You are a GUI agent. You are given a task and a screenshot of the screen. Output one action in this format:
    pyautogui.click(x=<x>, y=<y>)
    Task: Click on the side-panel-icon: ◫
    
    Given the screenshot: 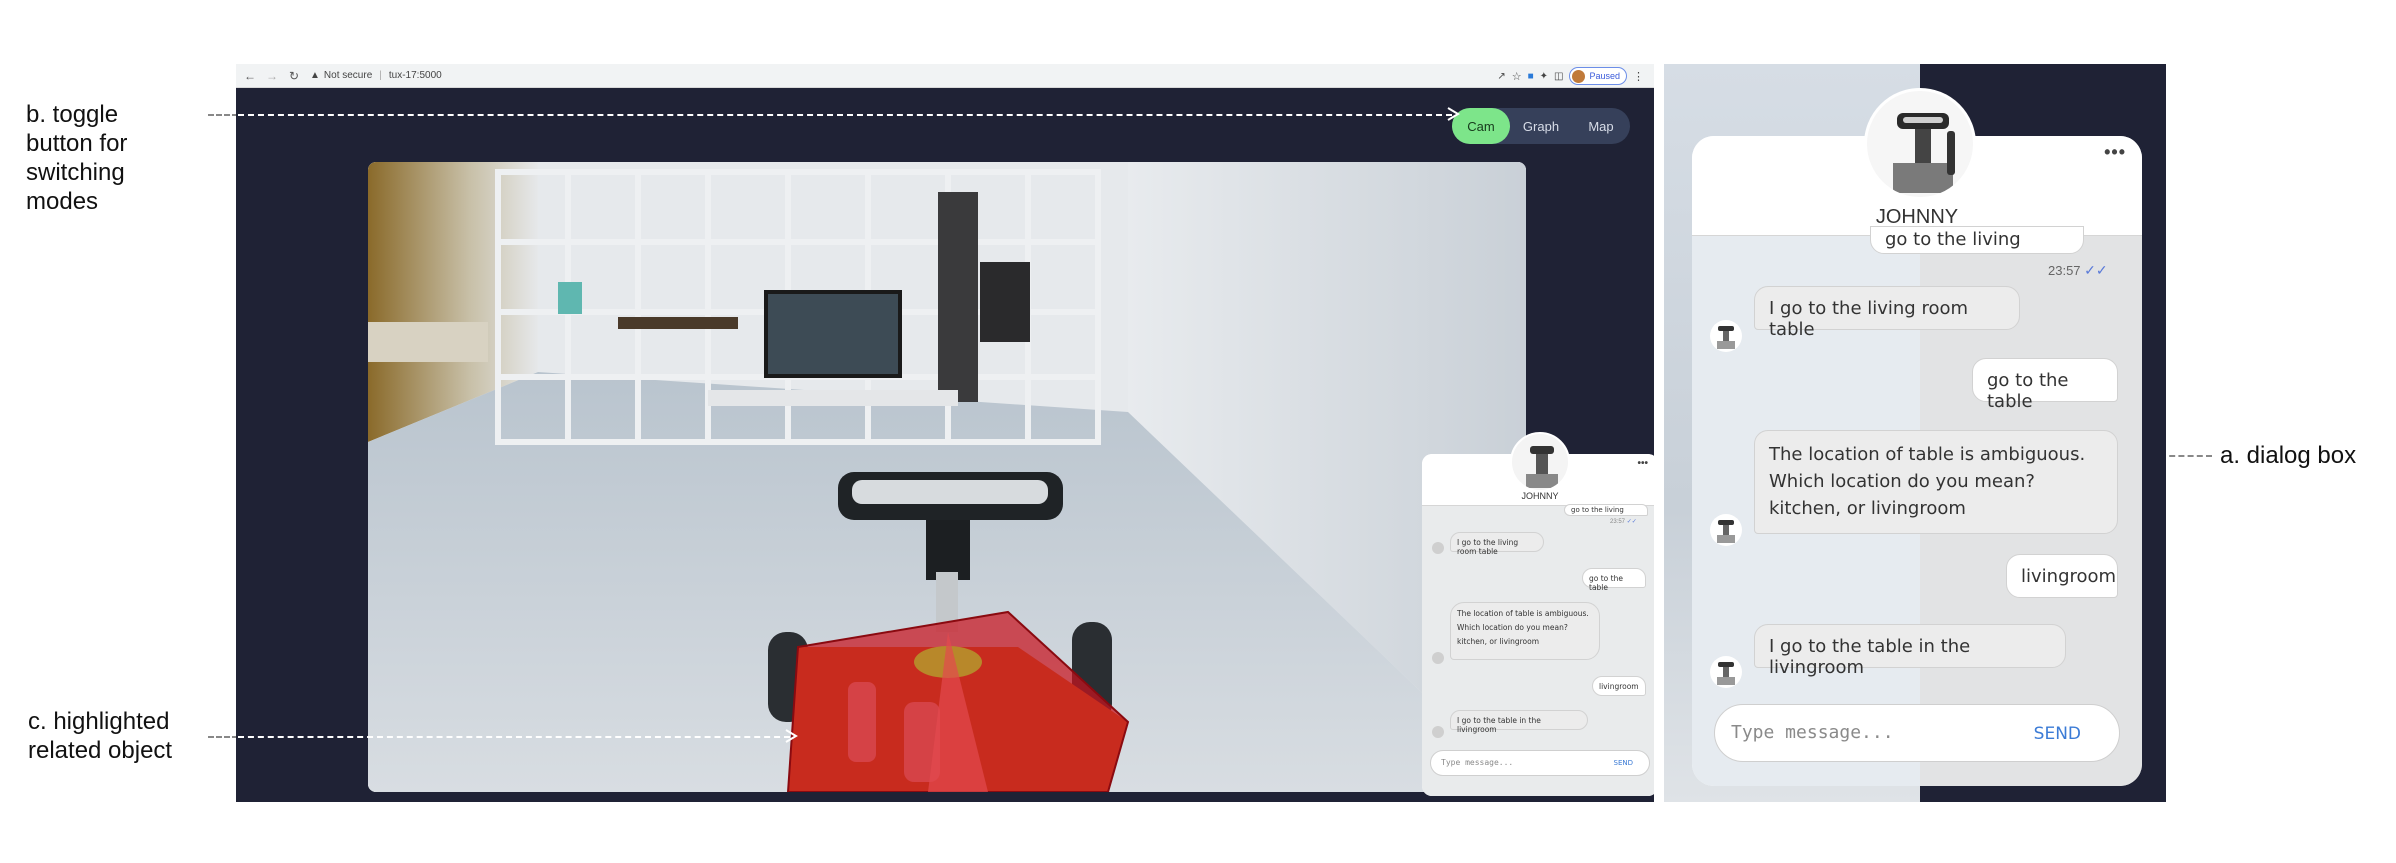 What is the action you would take?
    pyautogui.click(x=1558, y=76)
    